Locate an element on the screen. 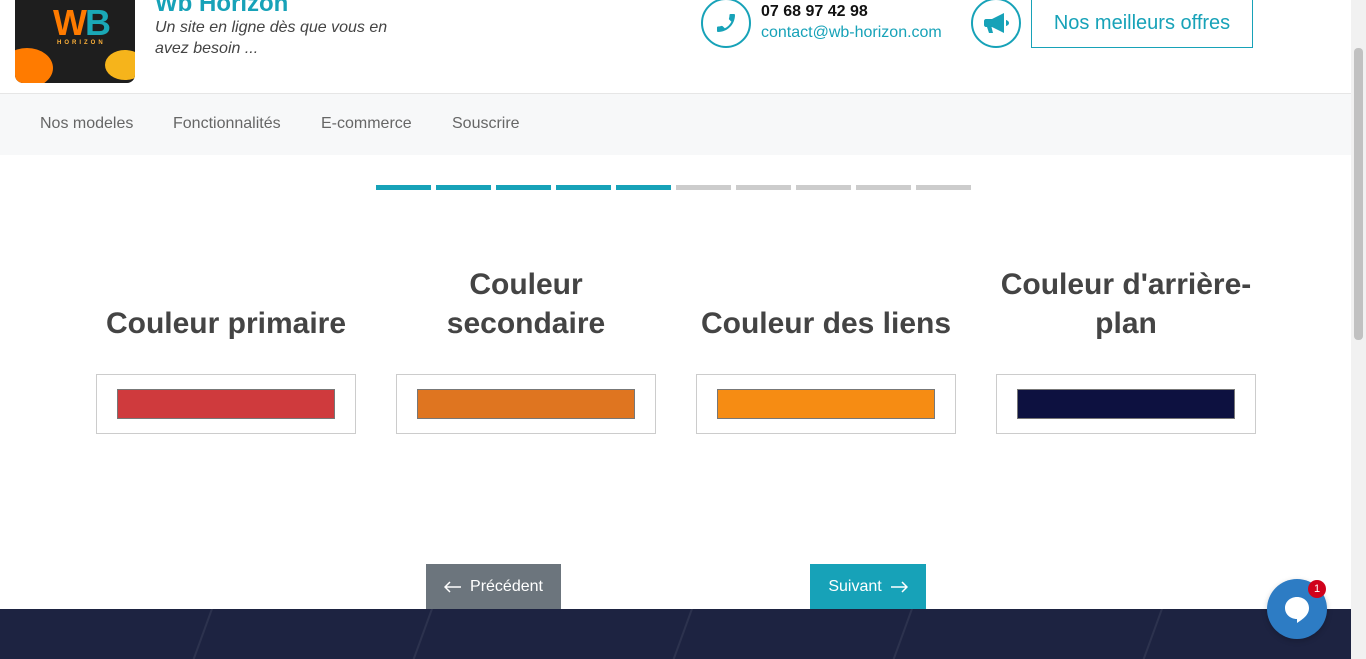  scrollbar-thumb is located at coordinates (1358, 194).